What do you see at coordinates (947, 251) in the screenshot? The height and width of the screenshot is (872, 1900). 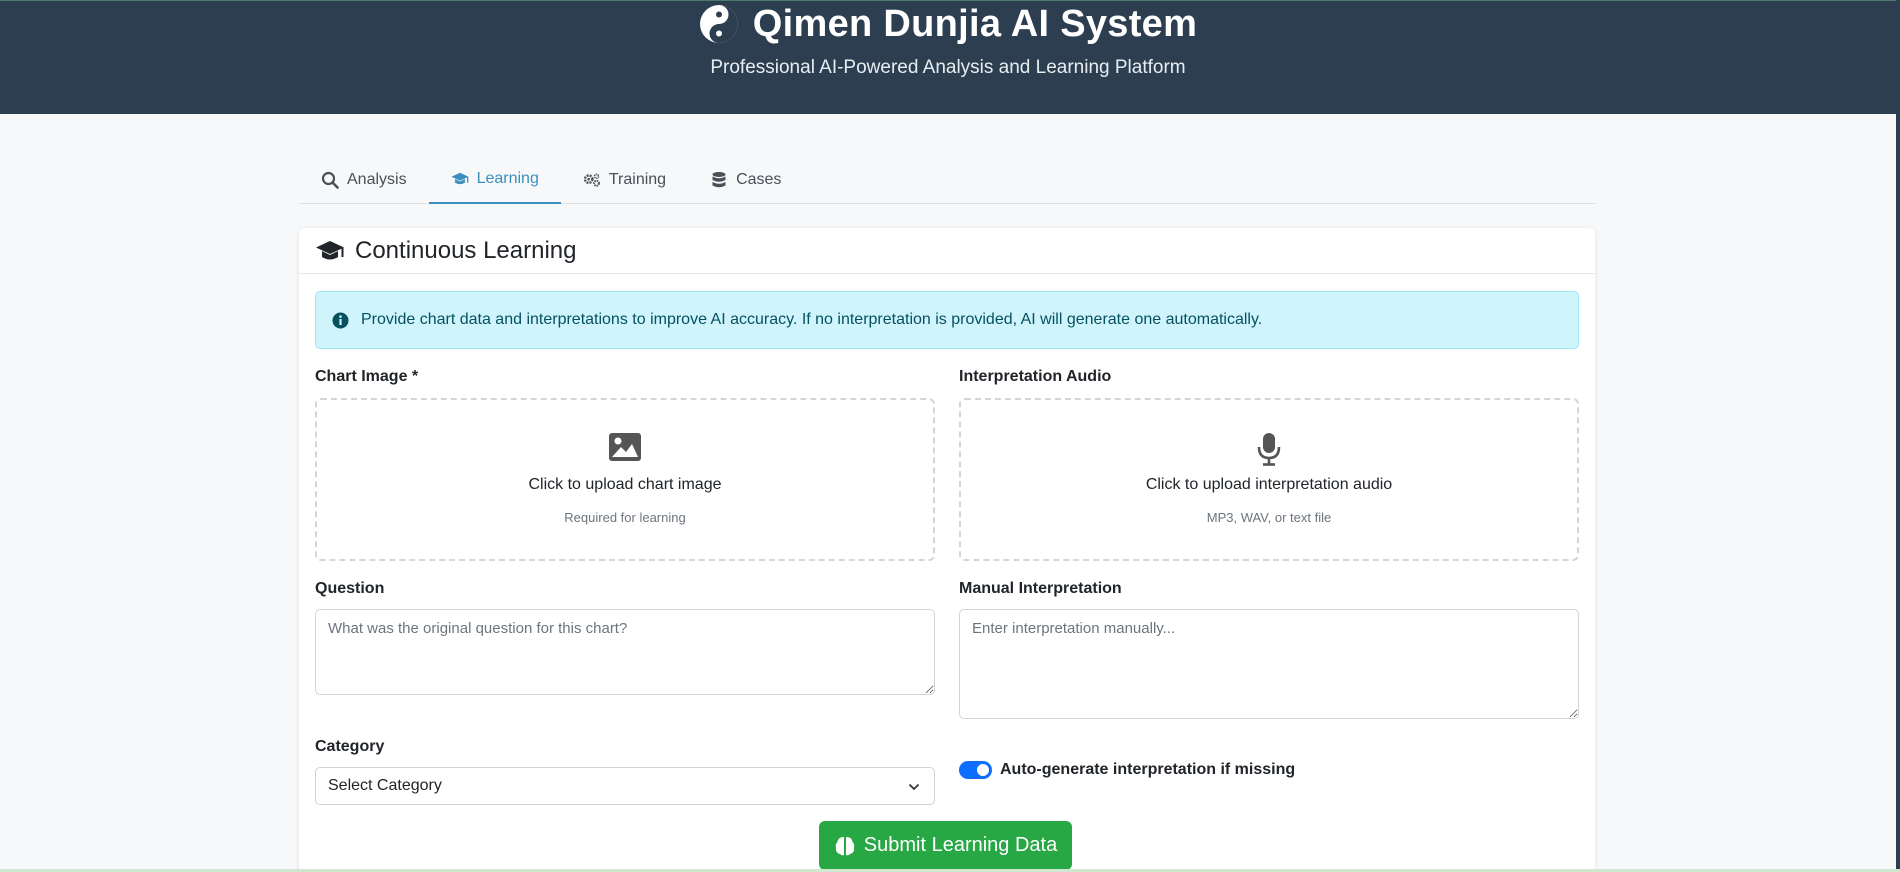 I see `card-header: Continuous Learning` at bounding box center [947, 251].